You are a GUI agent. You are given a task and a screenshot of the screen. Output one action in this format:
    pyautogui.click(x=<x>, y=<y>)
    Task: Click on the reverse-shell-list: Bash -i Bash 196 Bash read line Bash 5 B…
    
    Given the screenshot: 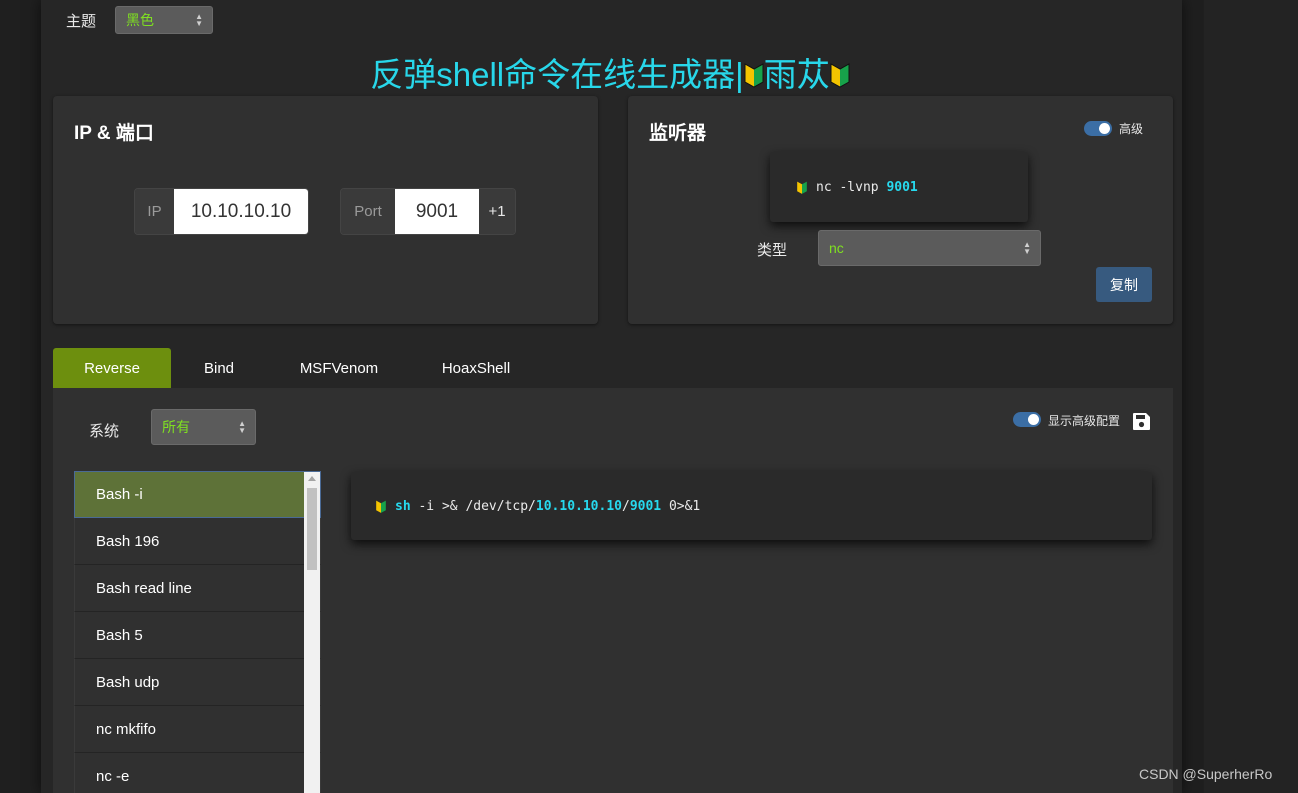 What is the action you would take?
    pyautogui.click(x=197, y=632)
    